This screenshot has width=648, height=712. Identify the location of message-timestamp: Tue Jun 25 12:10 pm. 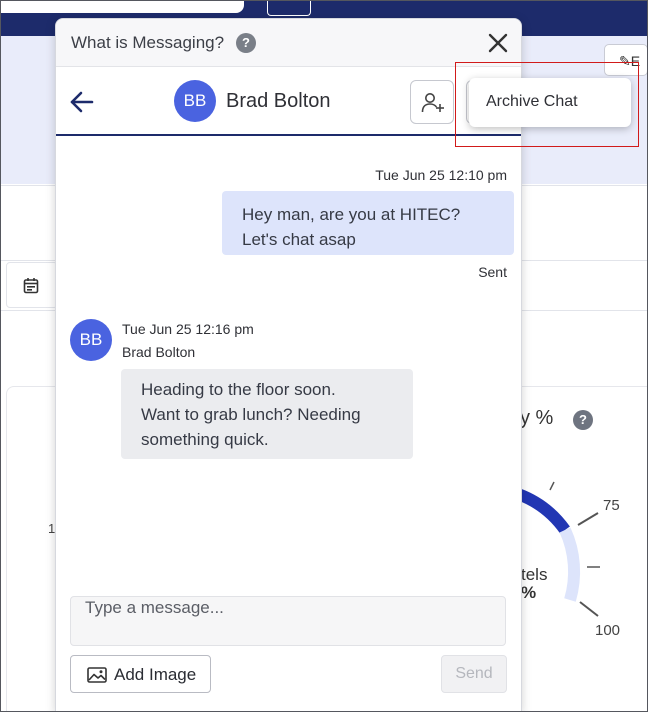
(441, 175).